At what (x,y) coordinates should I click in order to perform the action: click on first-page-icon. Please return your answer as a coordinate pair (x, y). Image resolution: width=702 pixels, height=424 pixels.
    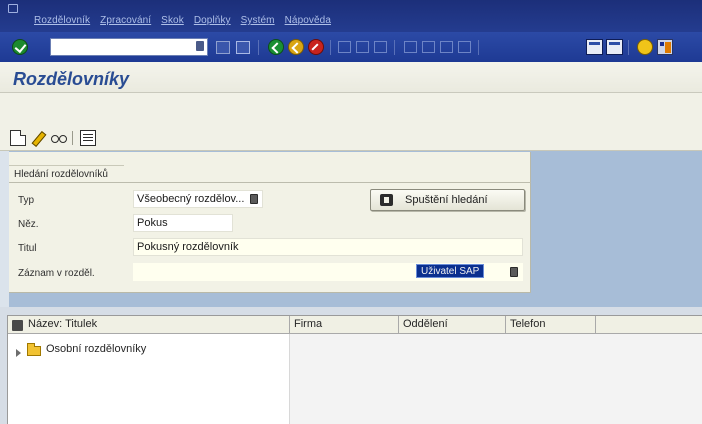
    Looking at the image, I should click on (410, 47).